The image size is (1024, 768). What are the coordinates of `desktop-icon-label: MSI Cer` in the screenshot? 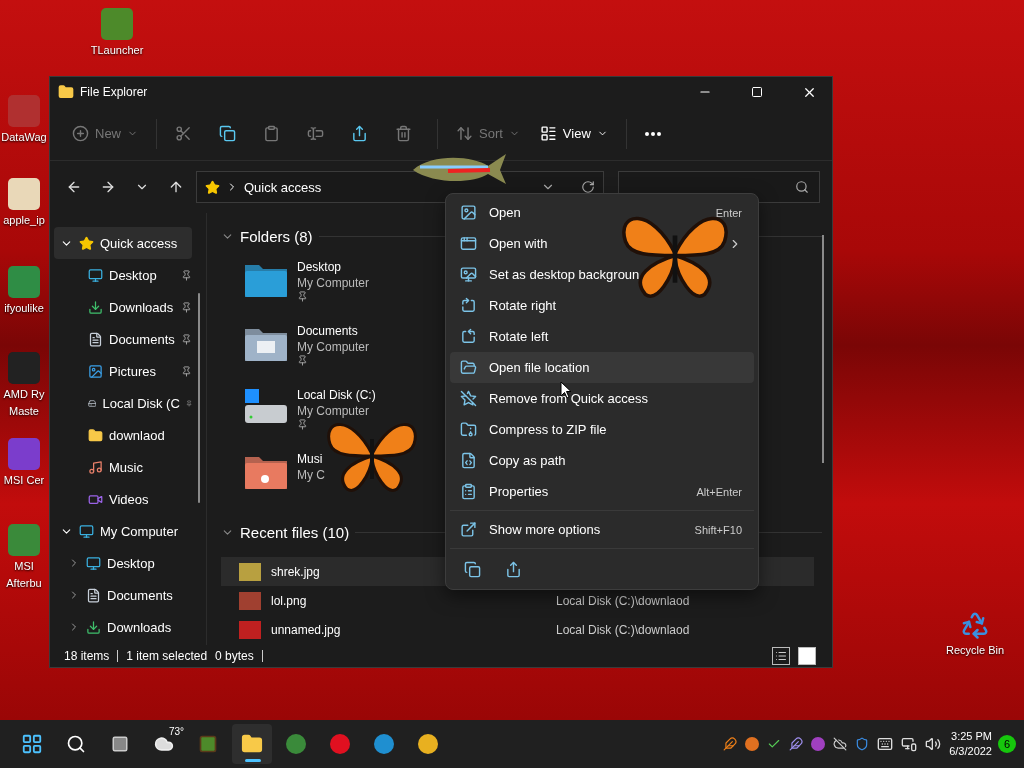 It's located at (24, 480).